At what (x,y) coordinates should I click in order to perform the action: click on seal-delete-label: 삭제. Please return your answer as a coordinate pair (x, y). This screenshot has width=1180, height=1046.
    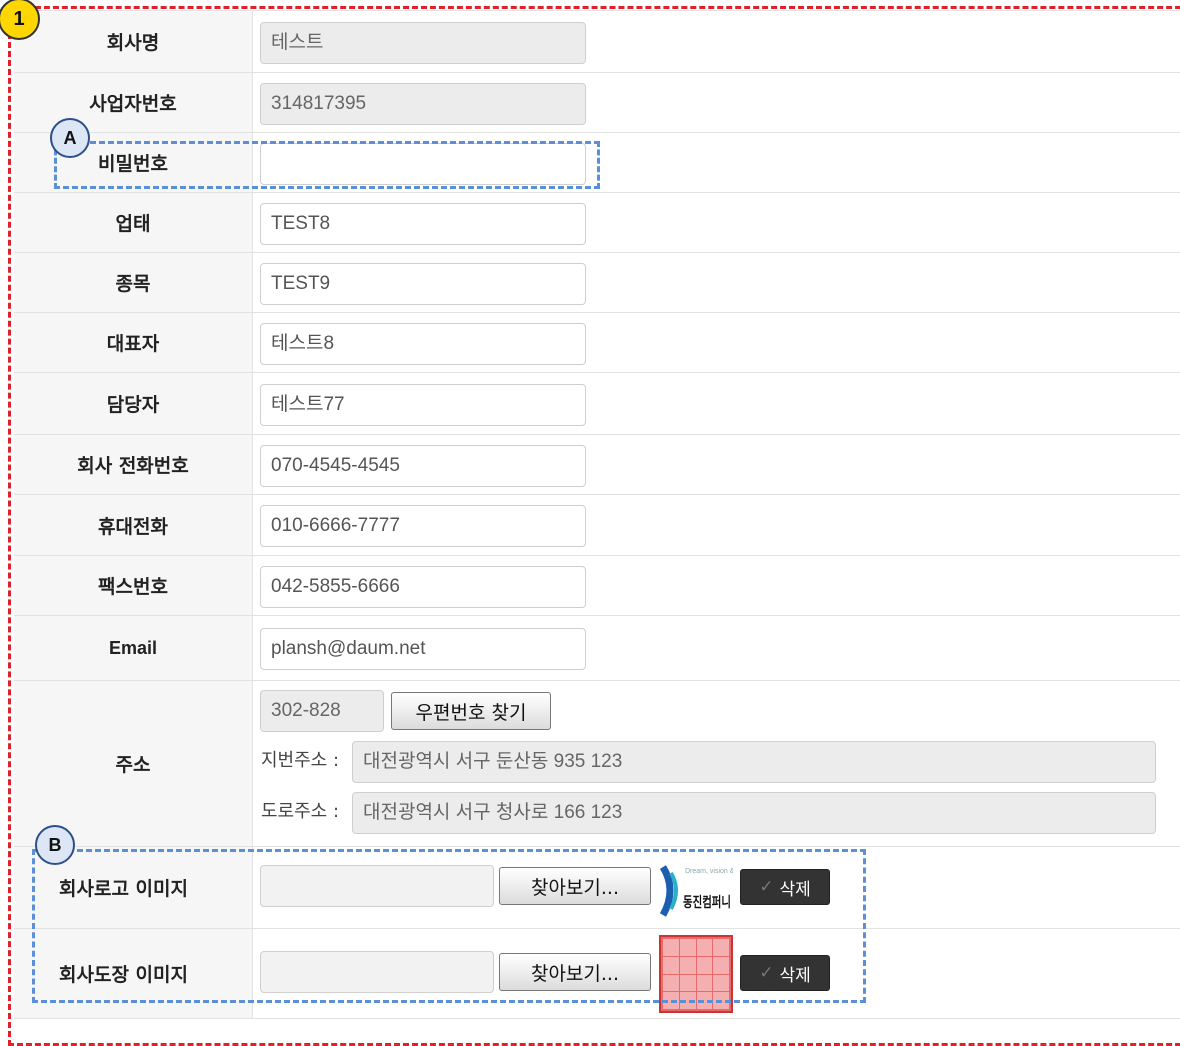
    Looking at the image, I should click on (795, 975).